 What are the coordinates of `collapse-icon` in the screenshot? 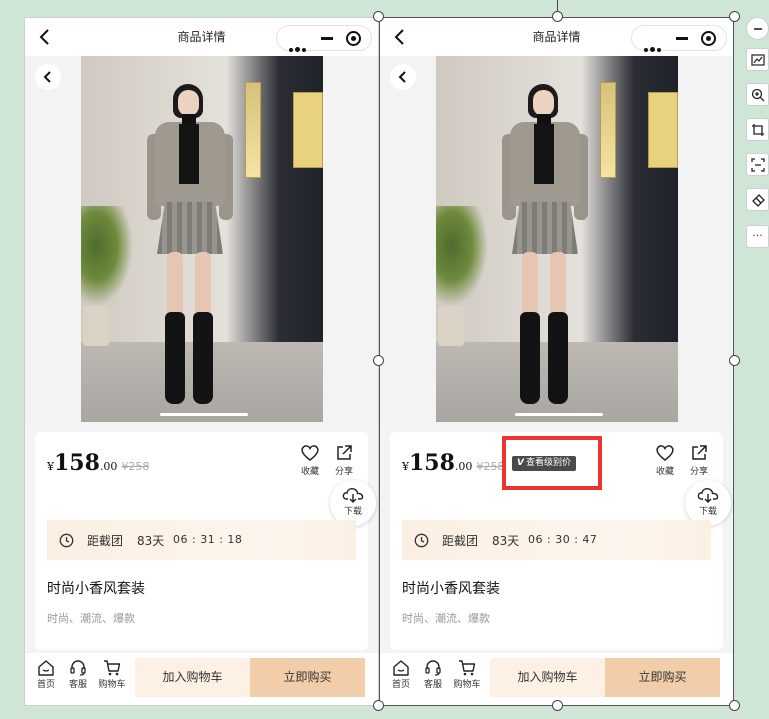 It's located at (757, 28).